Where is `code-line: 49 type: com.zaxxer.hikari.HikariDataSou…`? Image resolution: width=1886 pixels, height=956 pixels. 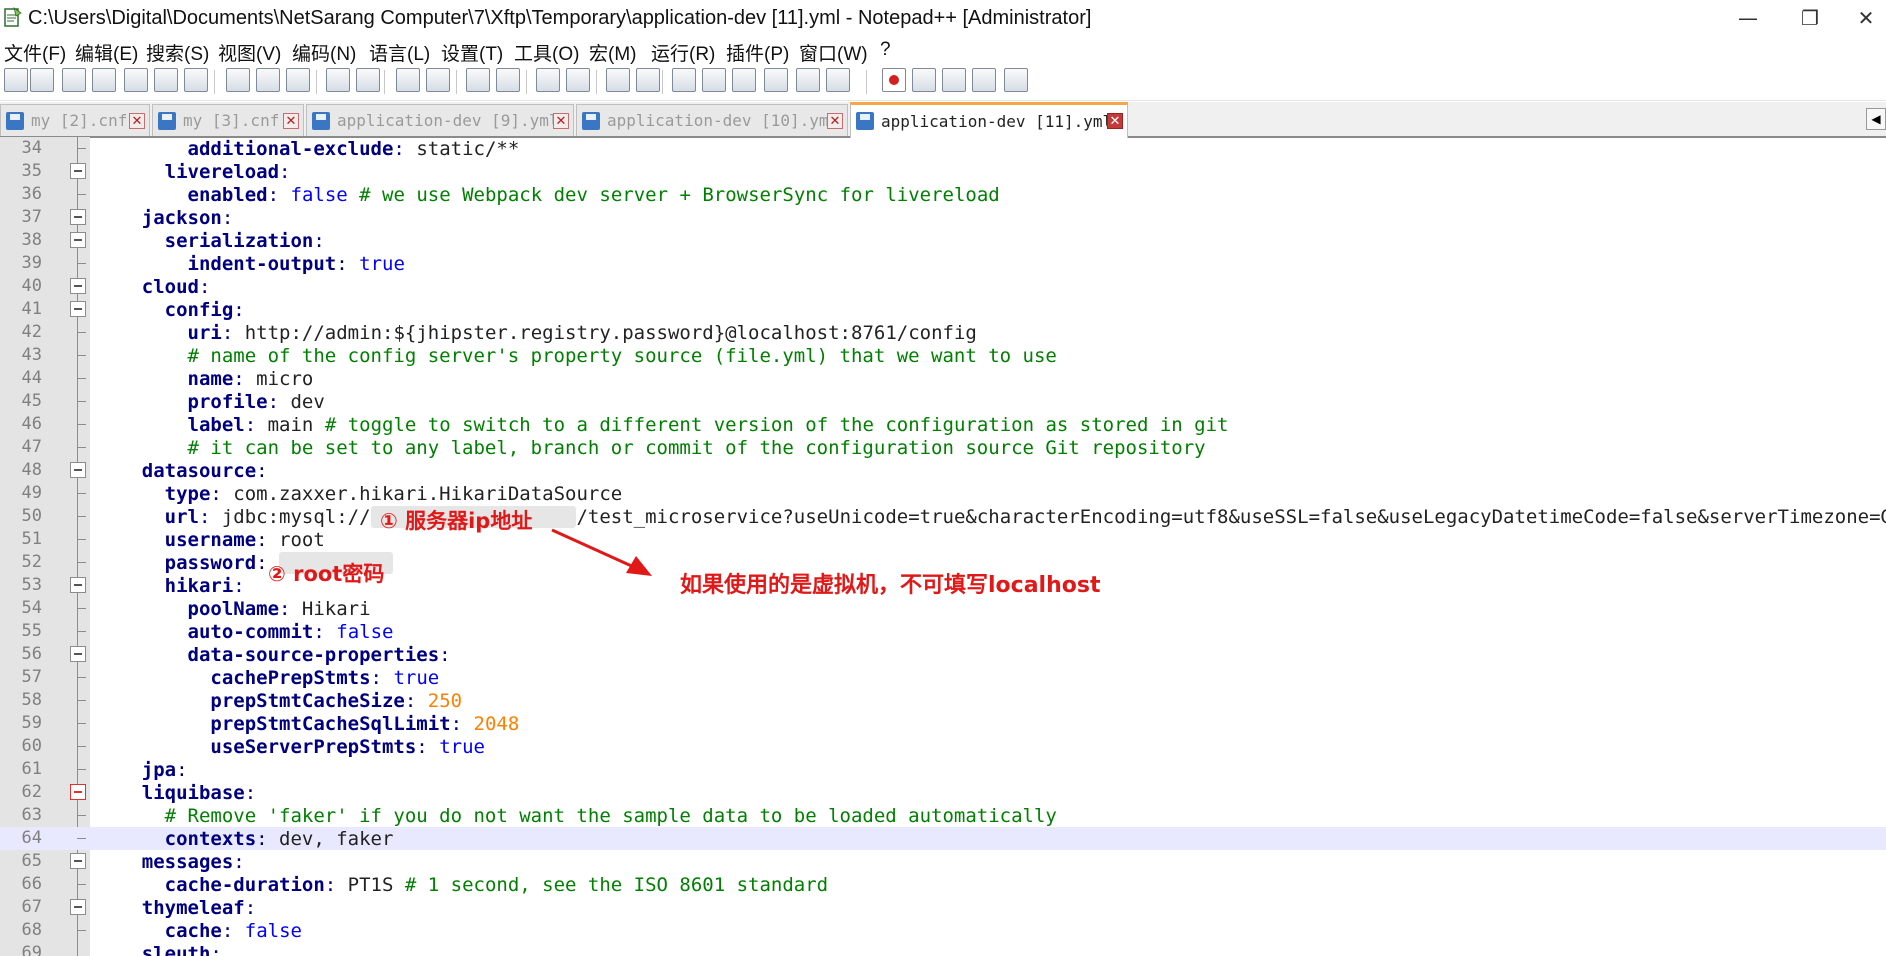 code-line: 49 type: com.zaxxer.hikari.HikariDataSou… is located at coordinates (943, 493).